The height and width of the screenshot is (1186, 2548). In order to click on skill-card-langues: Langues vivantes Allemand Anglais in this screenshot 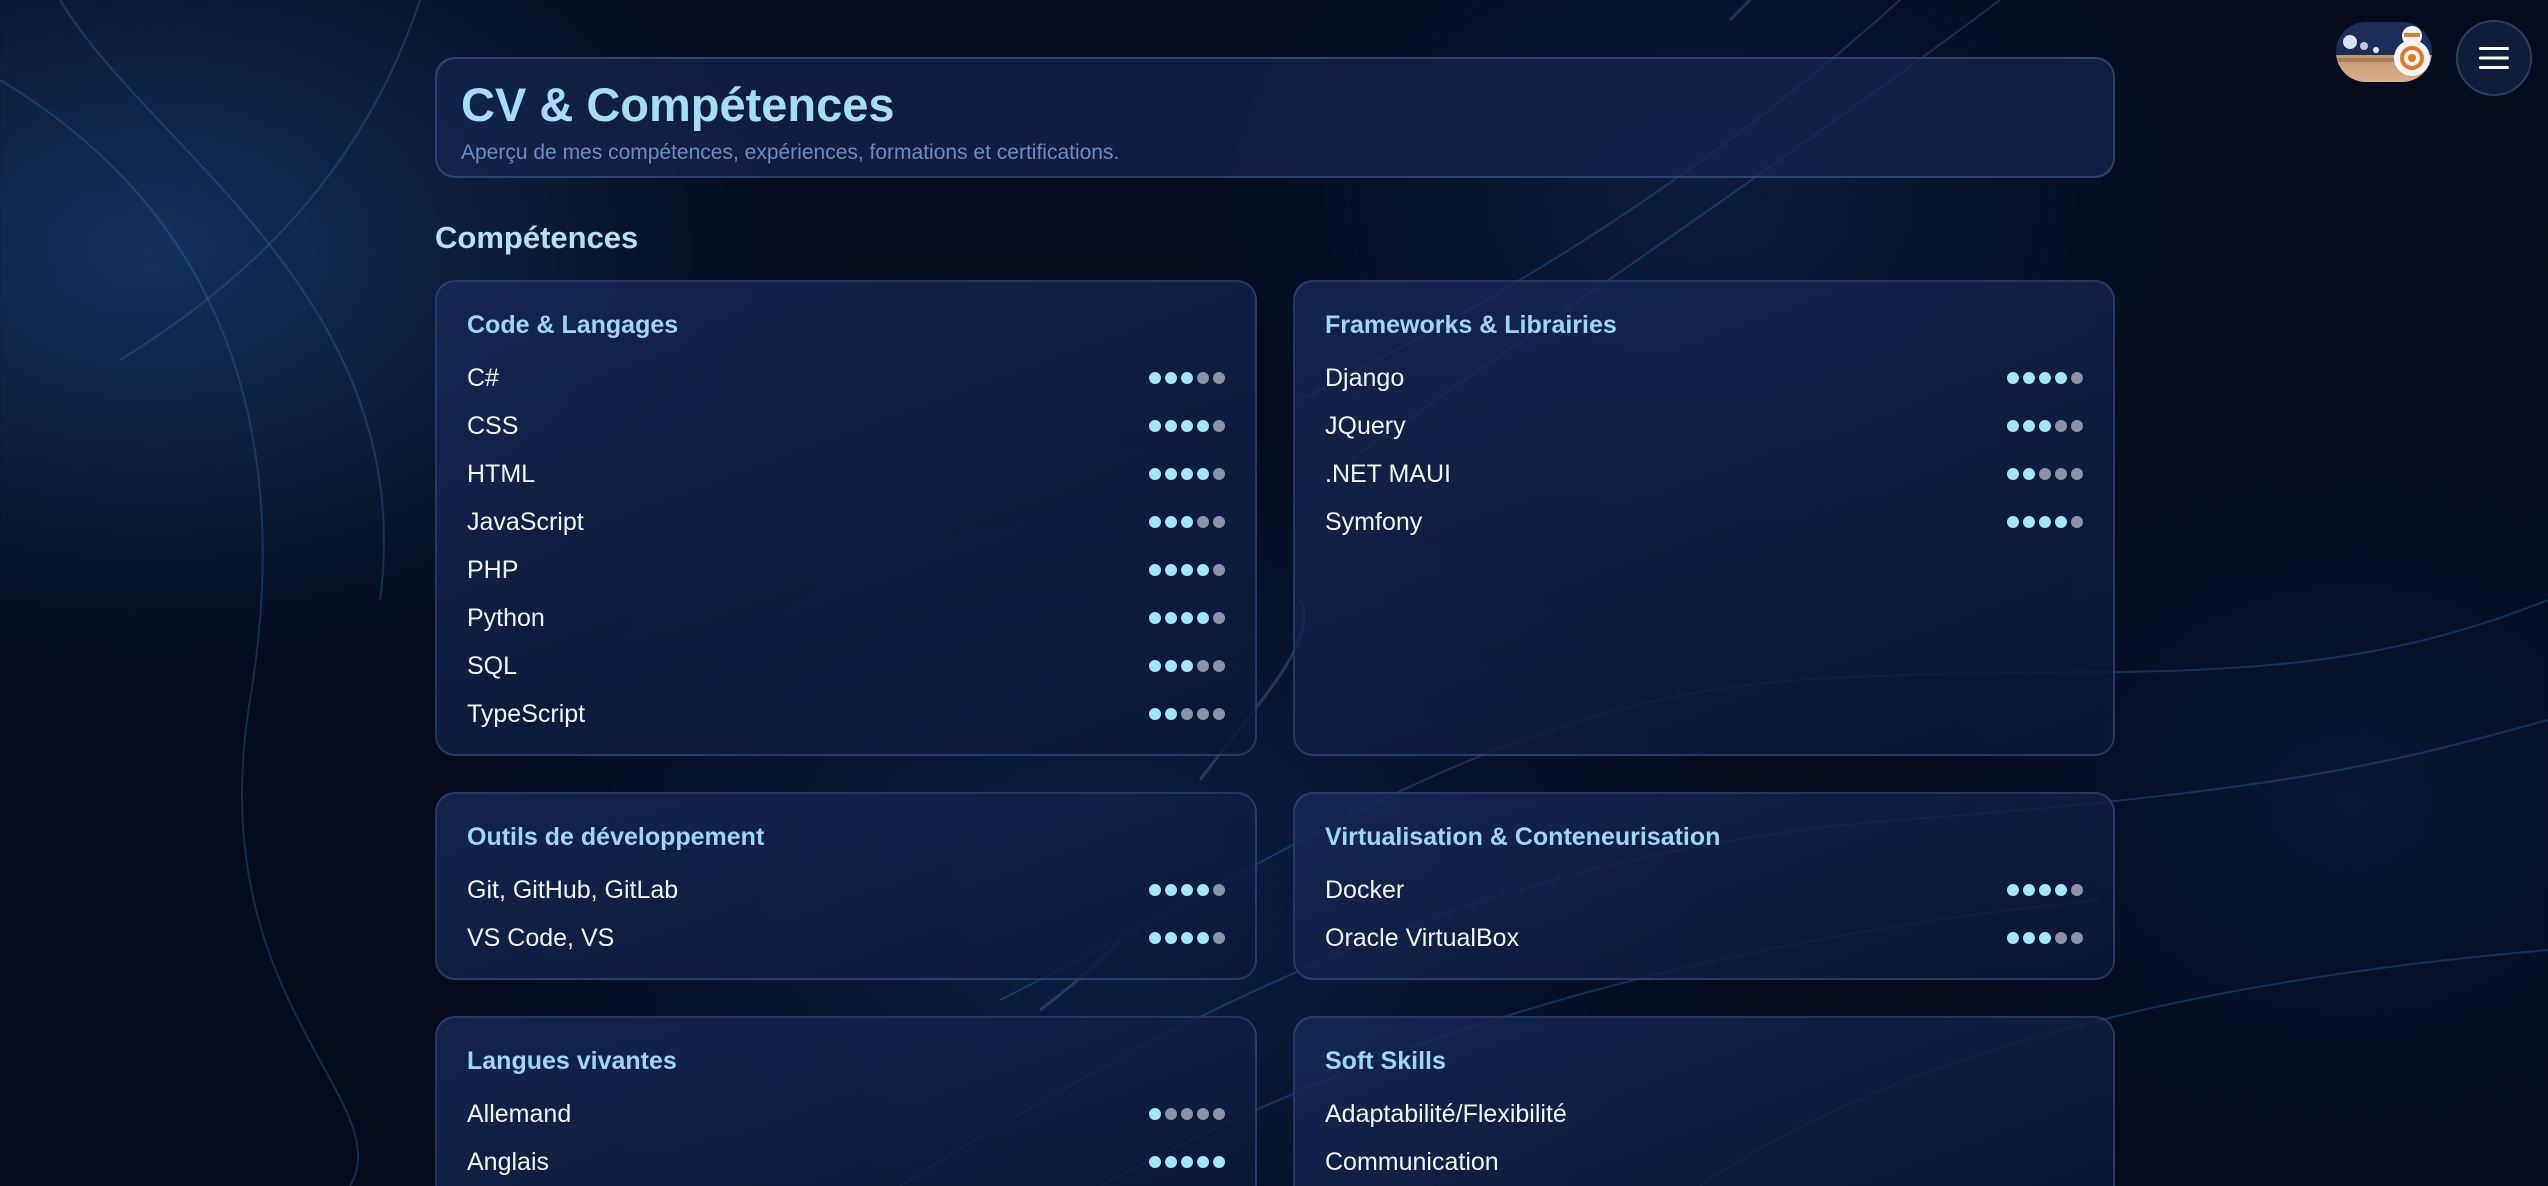, I will do `click(846, 1101)`.